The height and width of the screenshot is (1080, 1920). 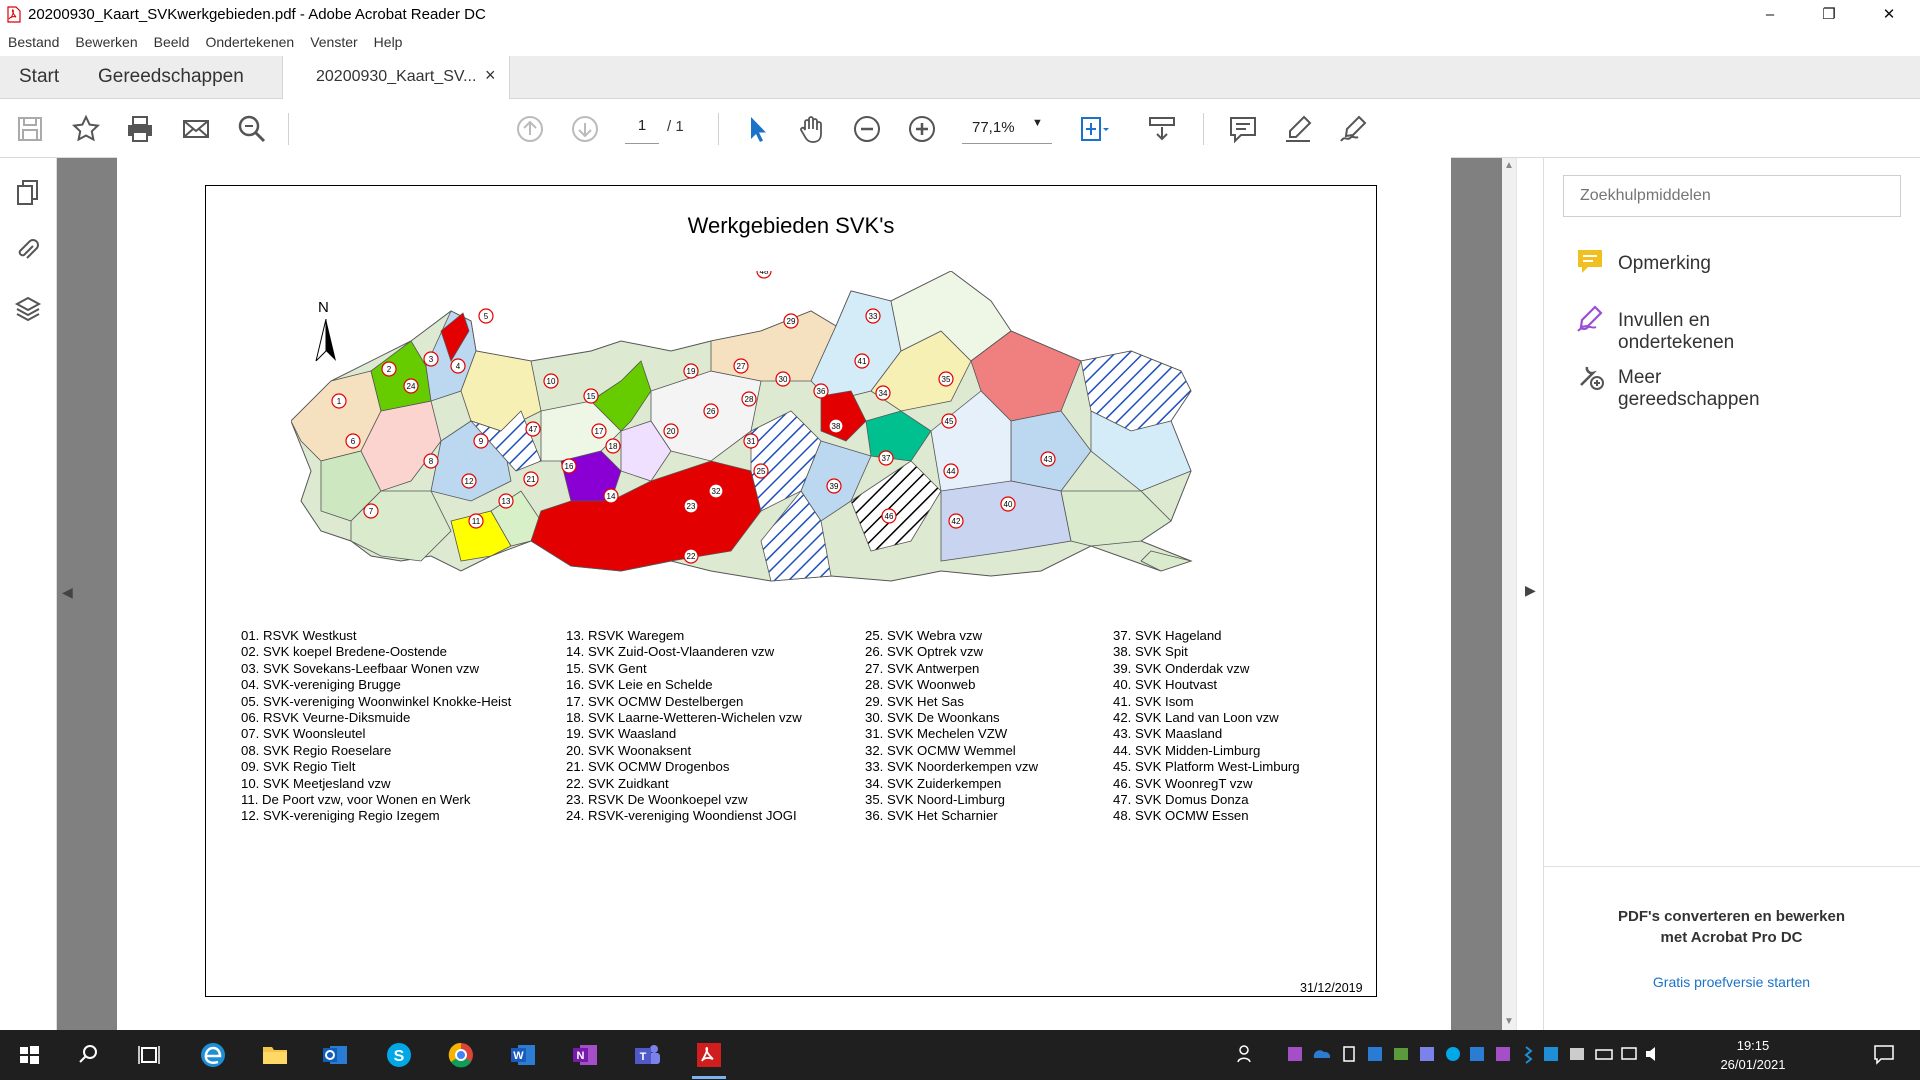 What do you see at coordinates (28, 192) in the screenshot?
I see `pages-icon` at bounding box center [28, 192].